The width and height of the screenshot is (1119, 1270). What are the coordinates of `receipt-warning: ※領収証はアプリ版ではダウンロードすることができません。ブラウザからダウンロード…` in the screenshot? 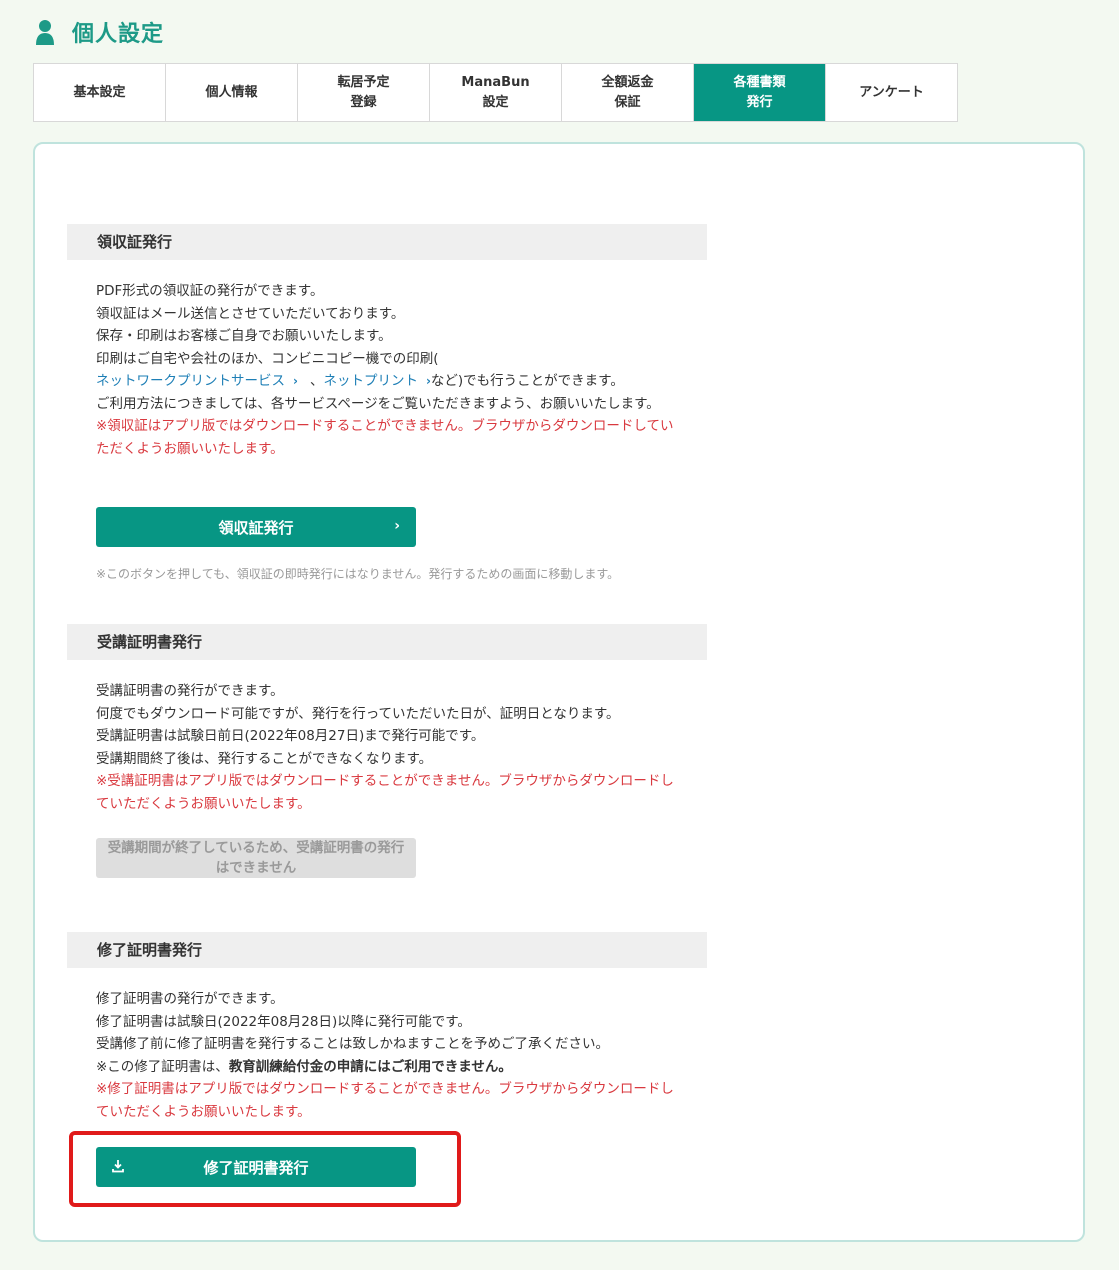 It's located at (385, 437).